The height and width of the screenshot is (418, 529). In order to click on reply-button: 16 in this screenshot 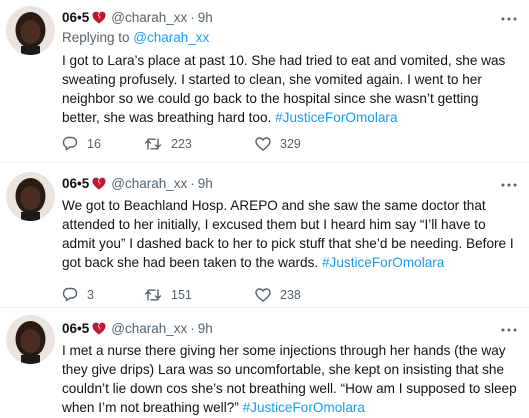, I will do `click(103, 143)`.